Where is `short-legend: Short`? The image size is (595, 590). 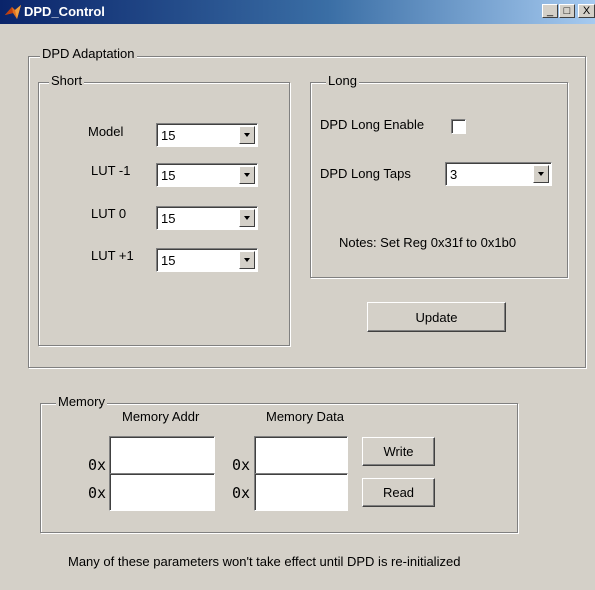 short-legend: Short is located at coordinates (67, 80).